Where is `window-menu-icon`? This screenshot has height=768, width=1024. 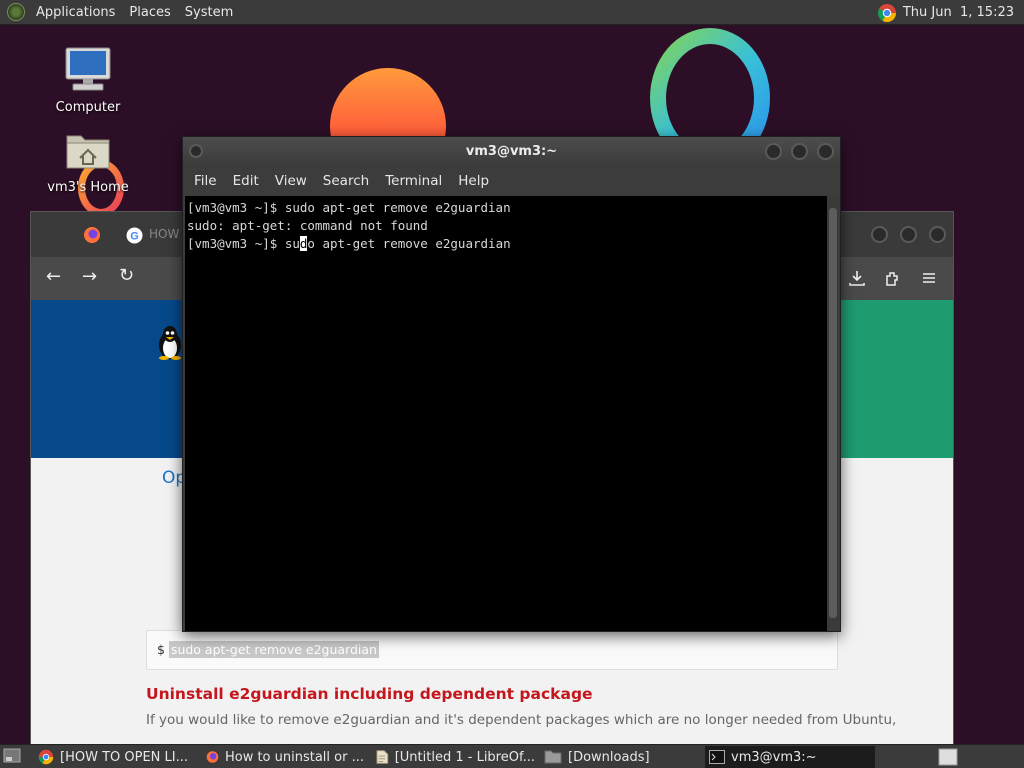
window-menu-icon is located at coordinates (196, 151).